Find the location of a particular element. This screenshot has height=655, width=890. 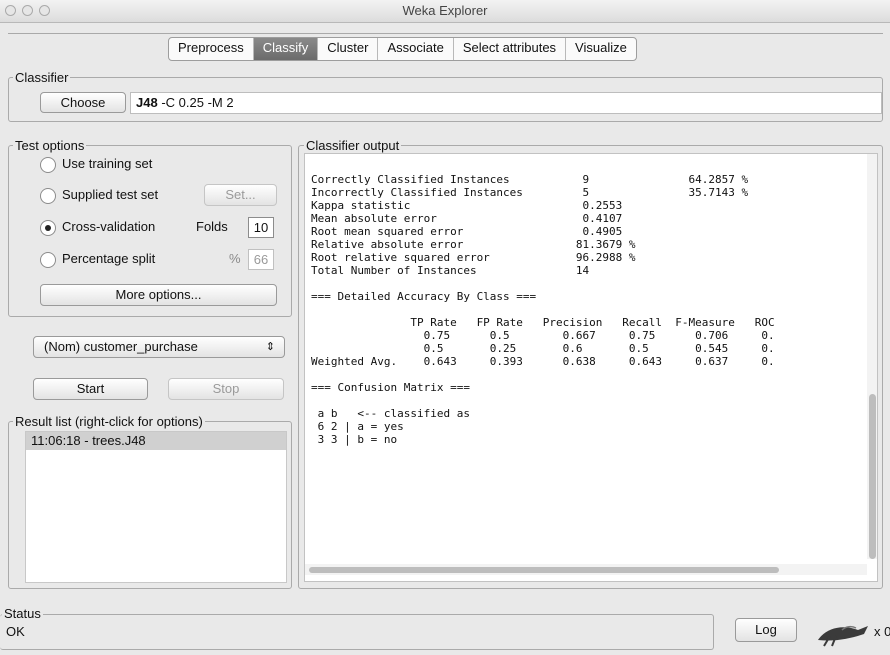

cross-validation-radio is located at coordinates (48, 228).